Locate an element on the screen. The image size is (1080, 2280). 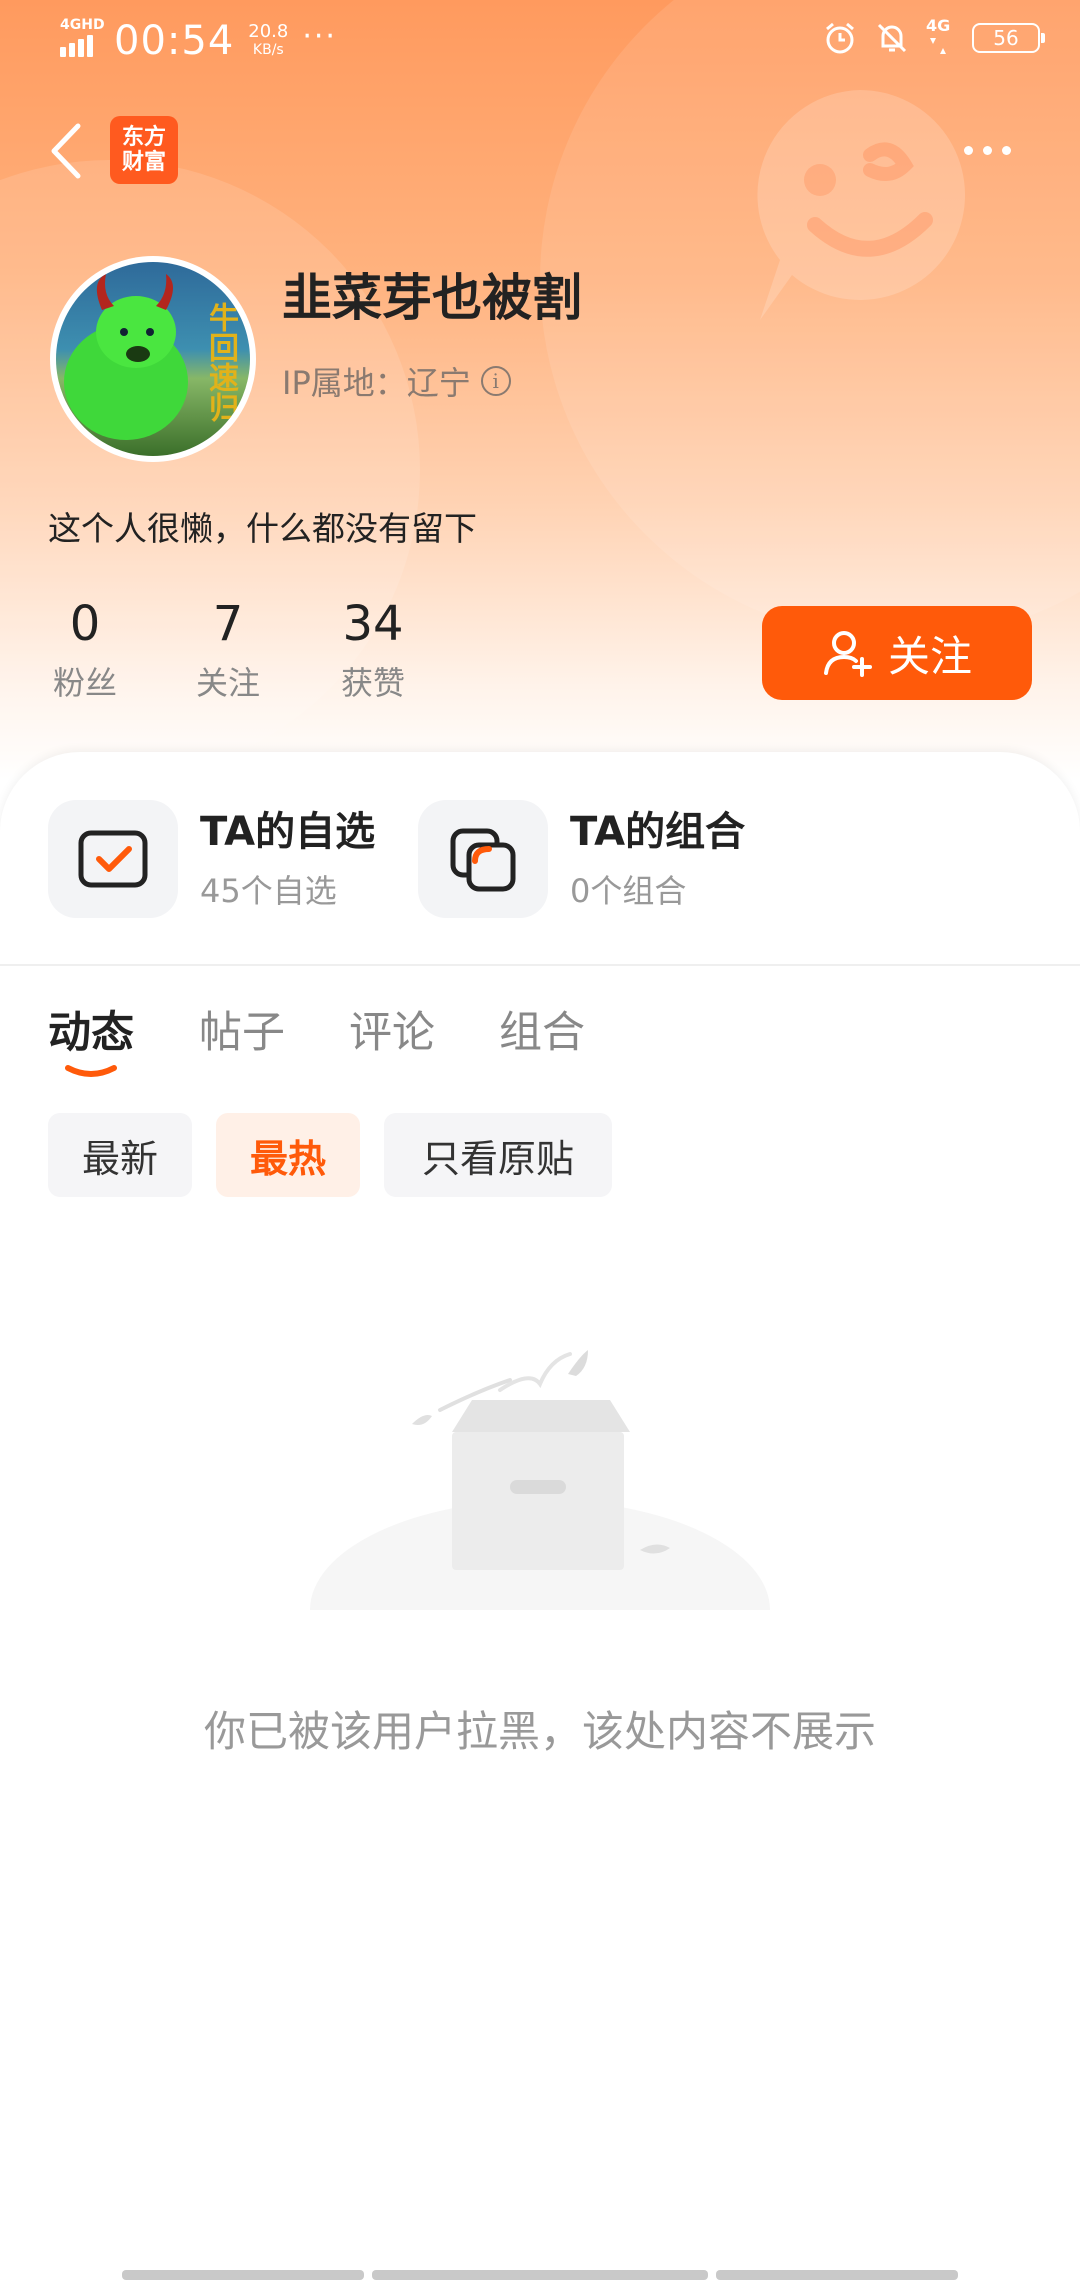
stat-label: 粉丝 is located at coordinates (84, 683).